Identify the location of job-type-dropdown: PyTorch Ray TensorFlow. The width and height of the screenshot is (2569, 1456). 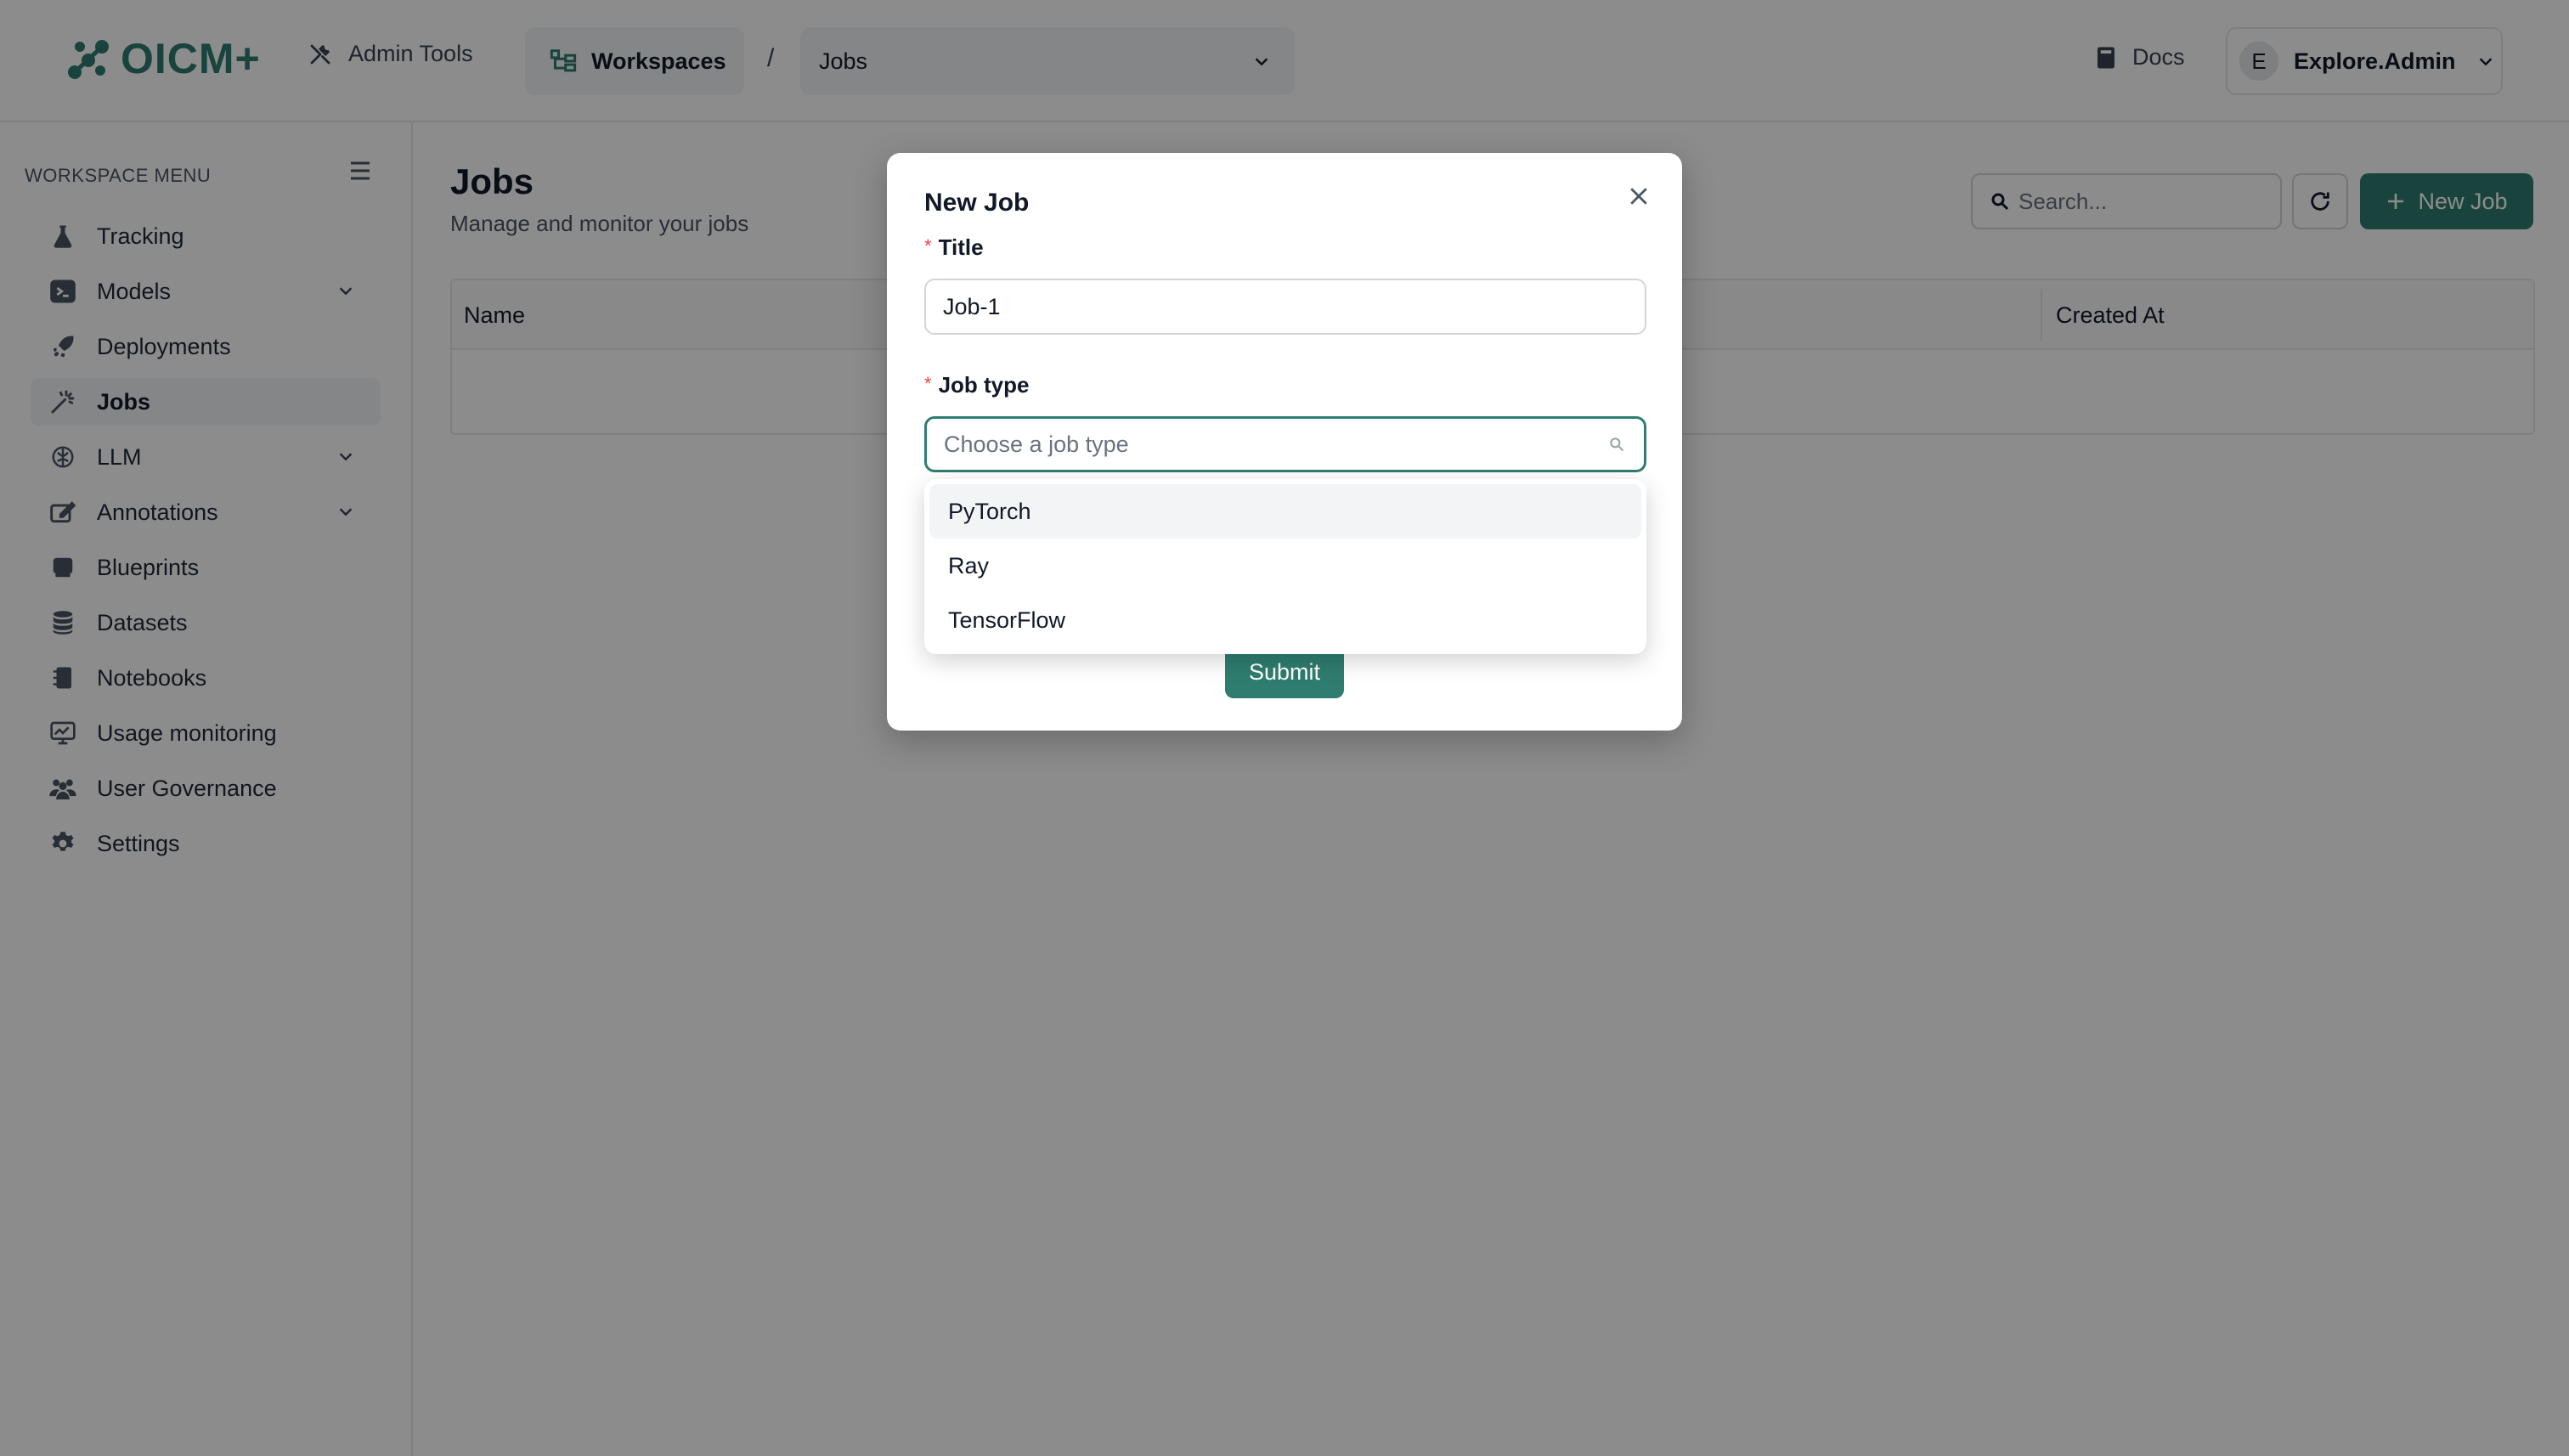
(1285, 566).